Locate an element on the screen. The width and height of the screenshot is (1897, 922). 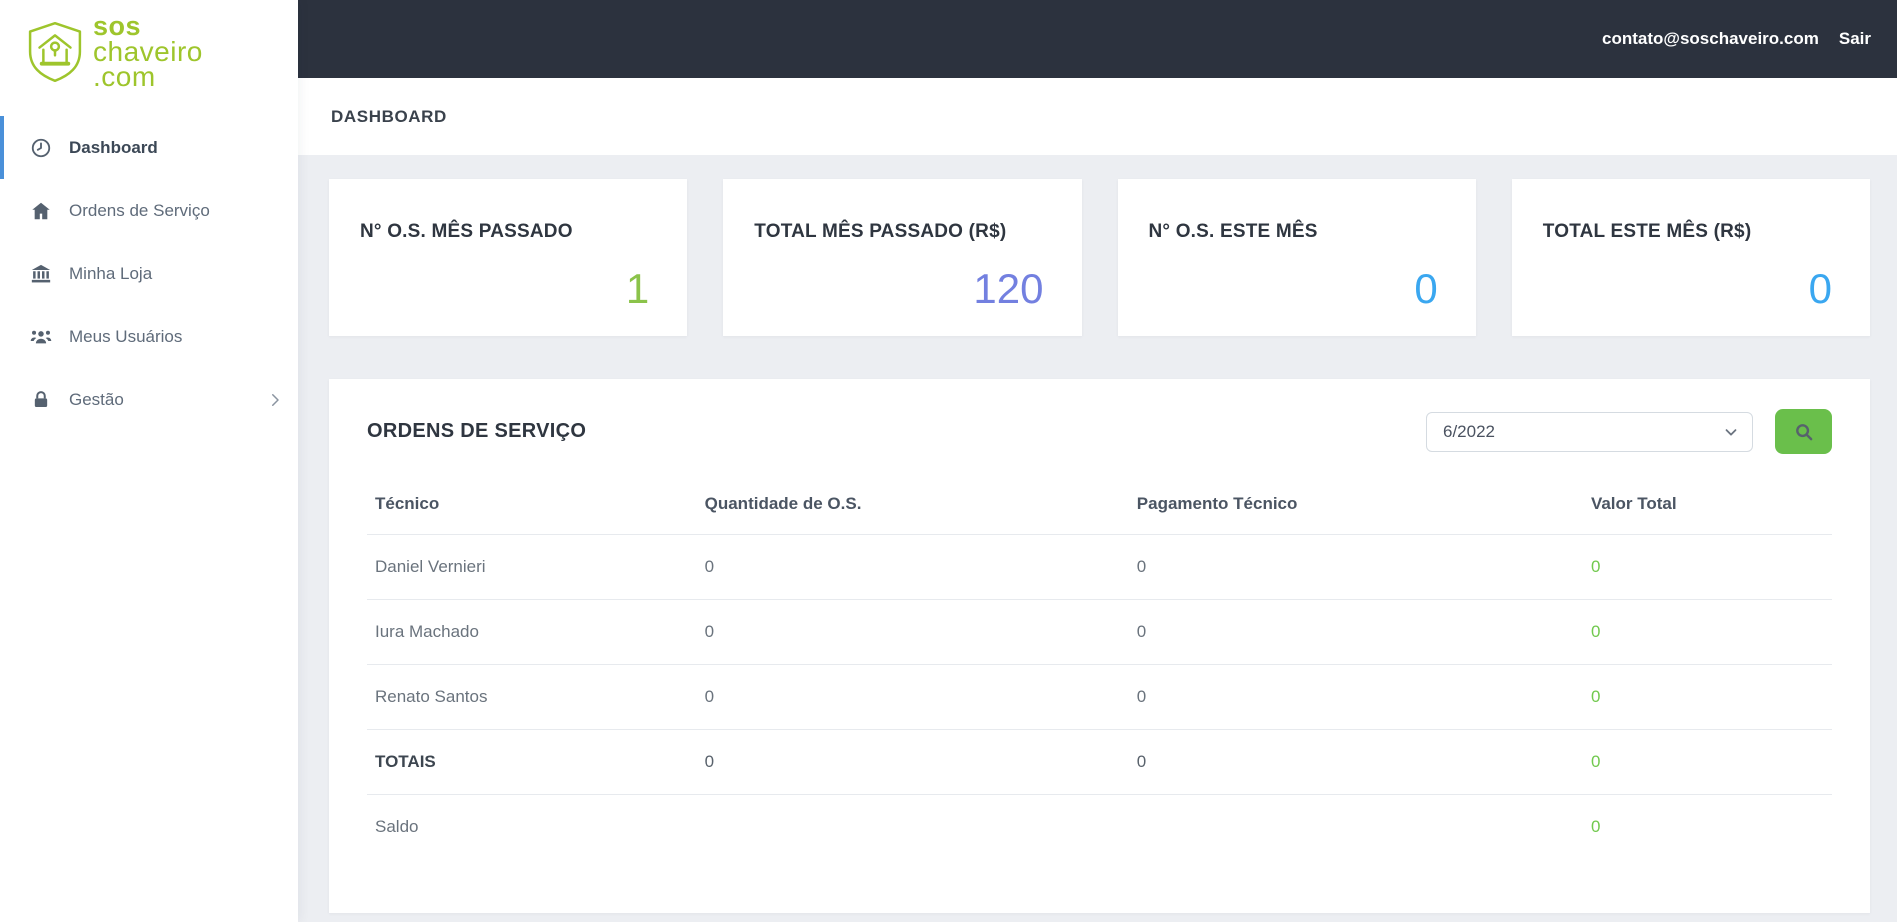
stat-card-value: 120 is located at coordinates (1008, 288).